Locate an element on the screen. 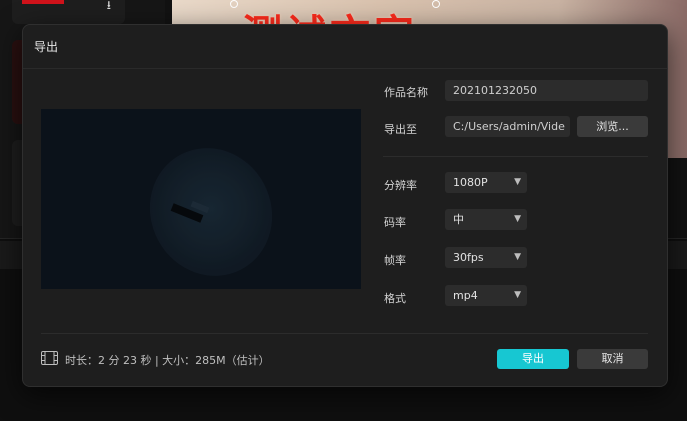 The image size is (687, 421). bitrate-label: 码率 is located at coordinates (395, 222).